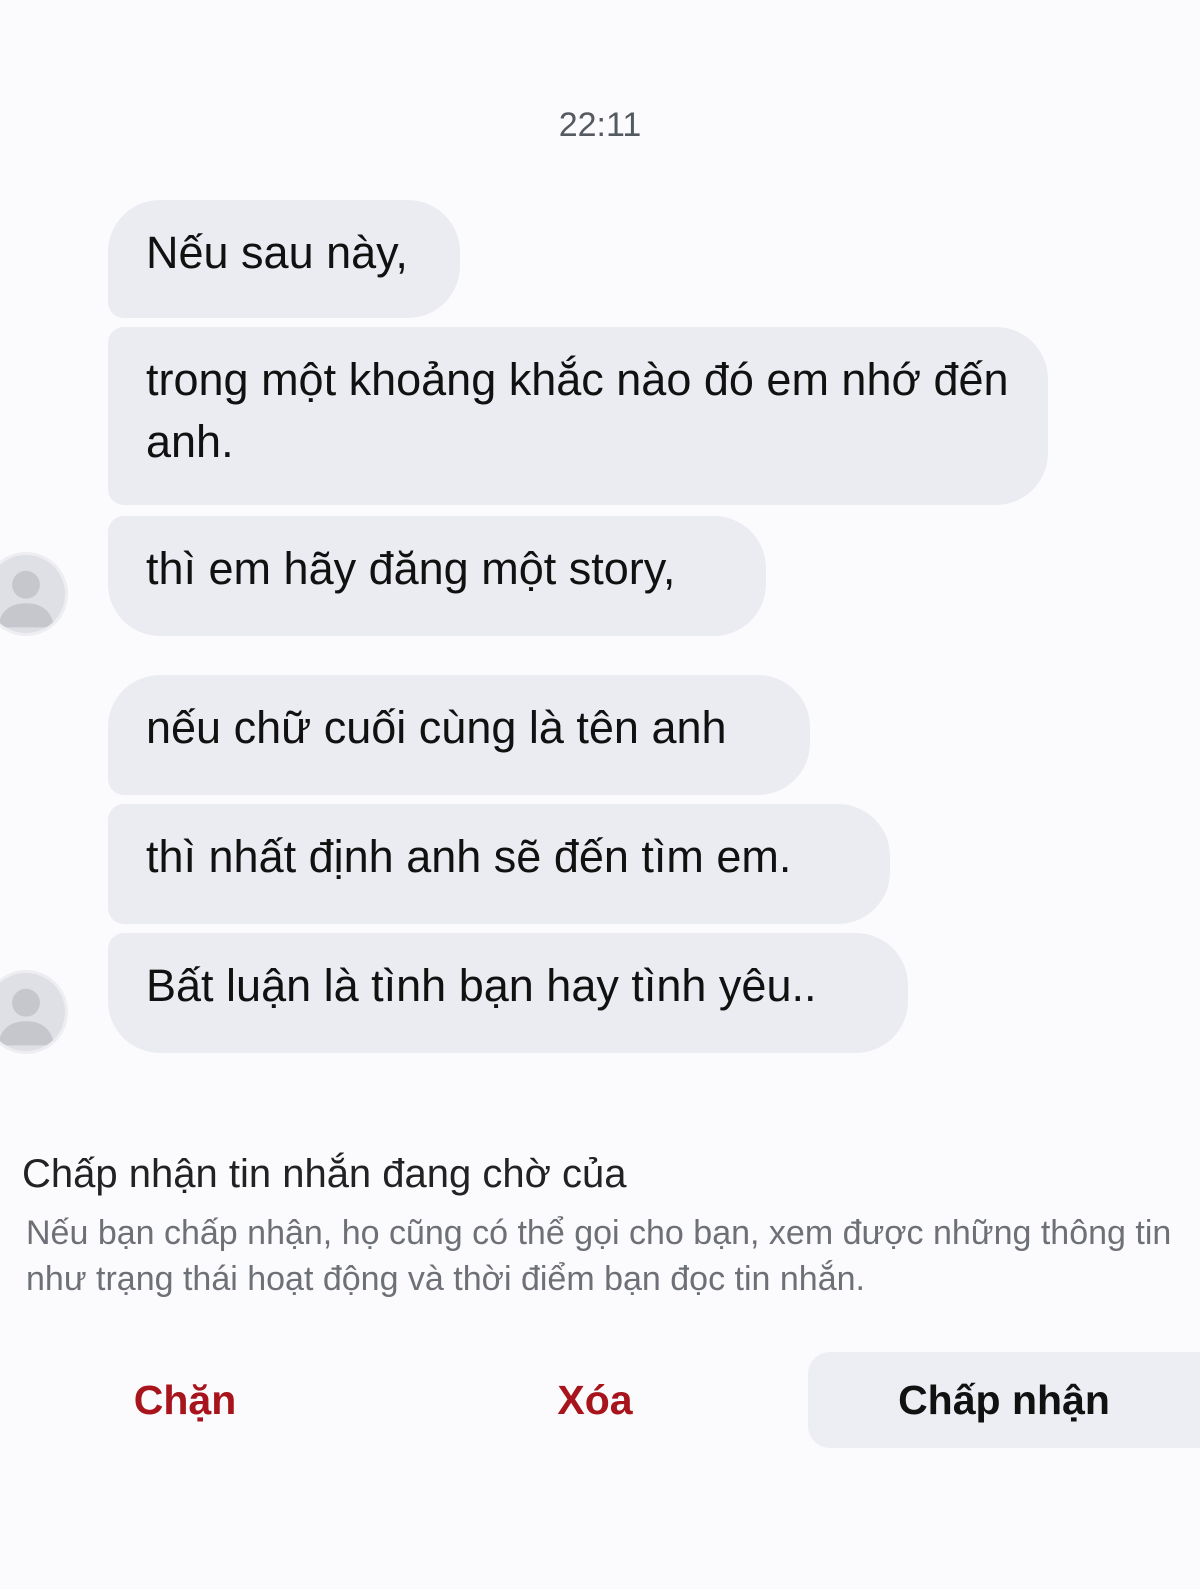 The height and width of the screenshot is (1589, 1200). Describe the element at coordinates (499, 864) in the screenshot. I see `message-bubble: thì nhất định anh sẽ đến tìm em.` at that location.